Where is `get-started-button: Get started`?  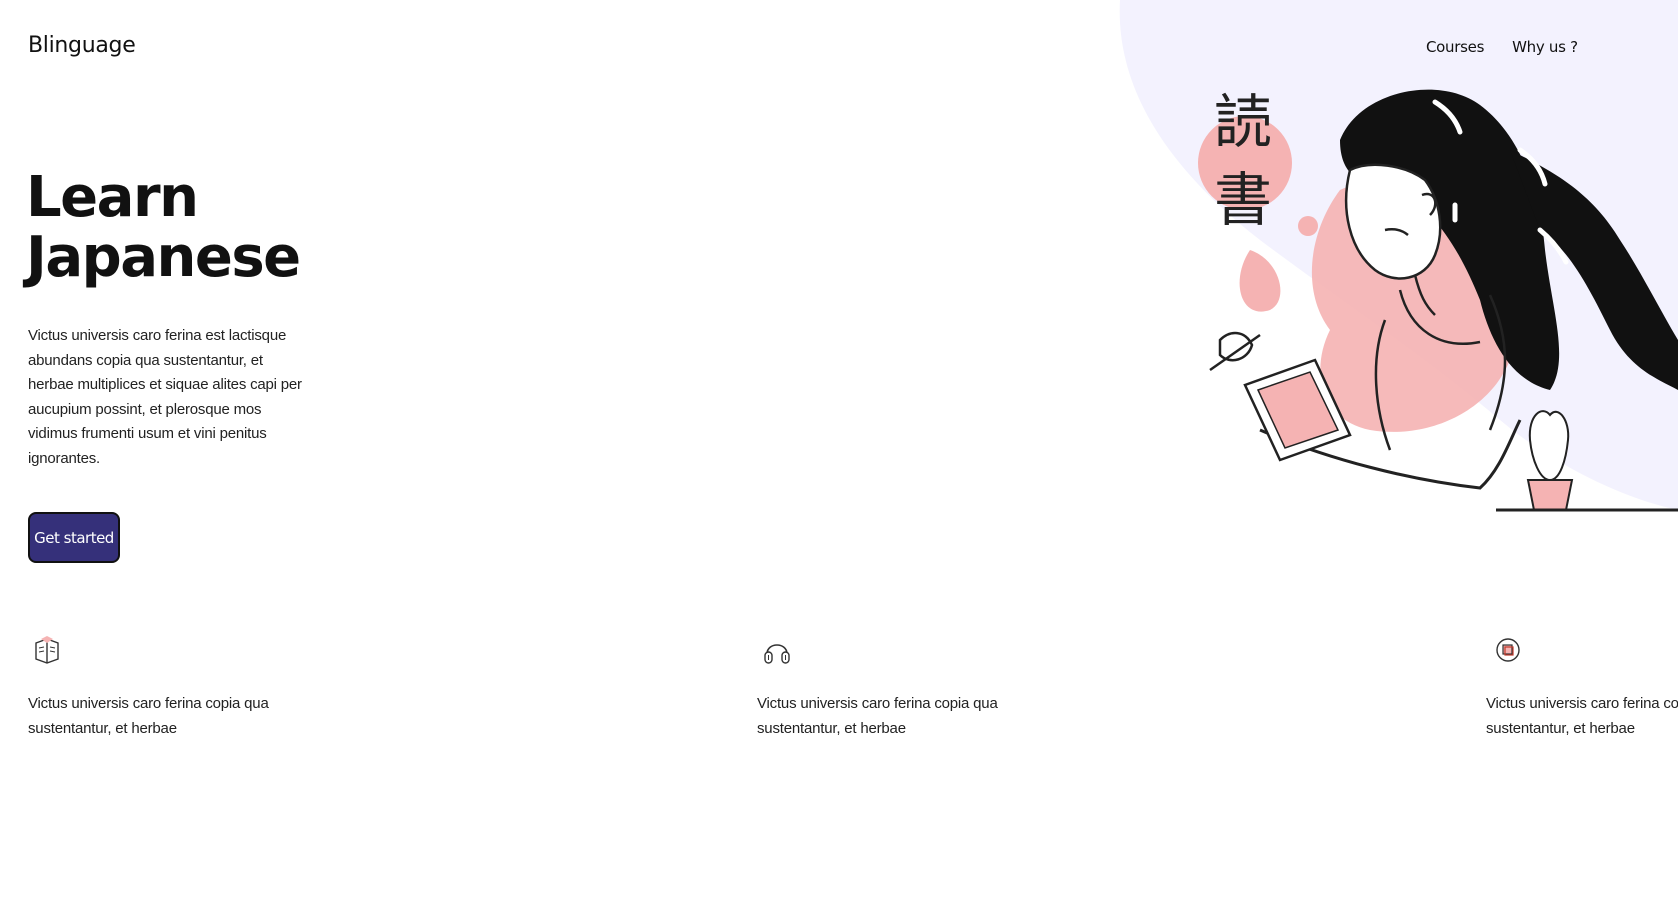 get-started-button: Get started is located at coordinates (74, 537).